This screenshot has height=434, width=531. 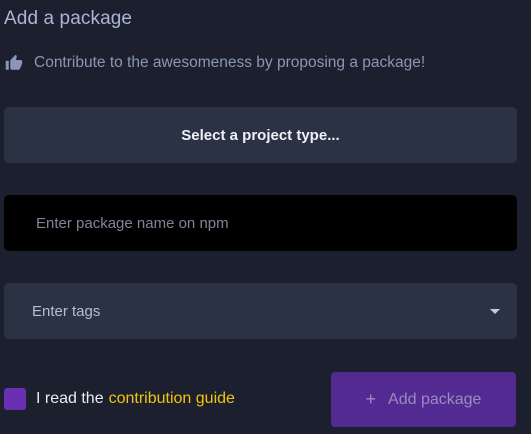 I want to click on thumbs-up-icon, so click(x=14, y=63).